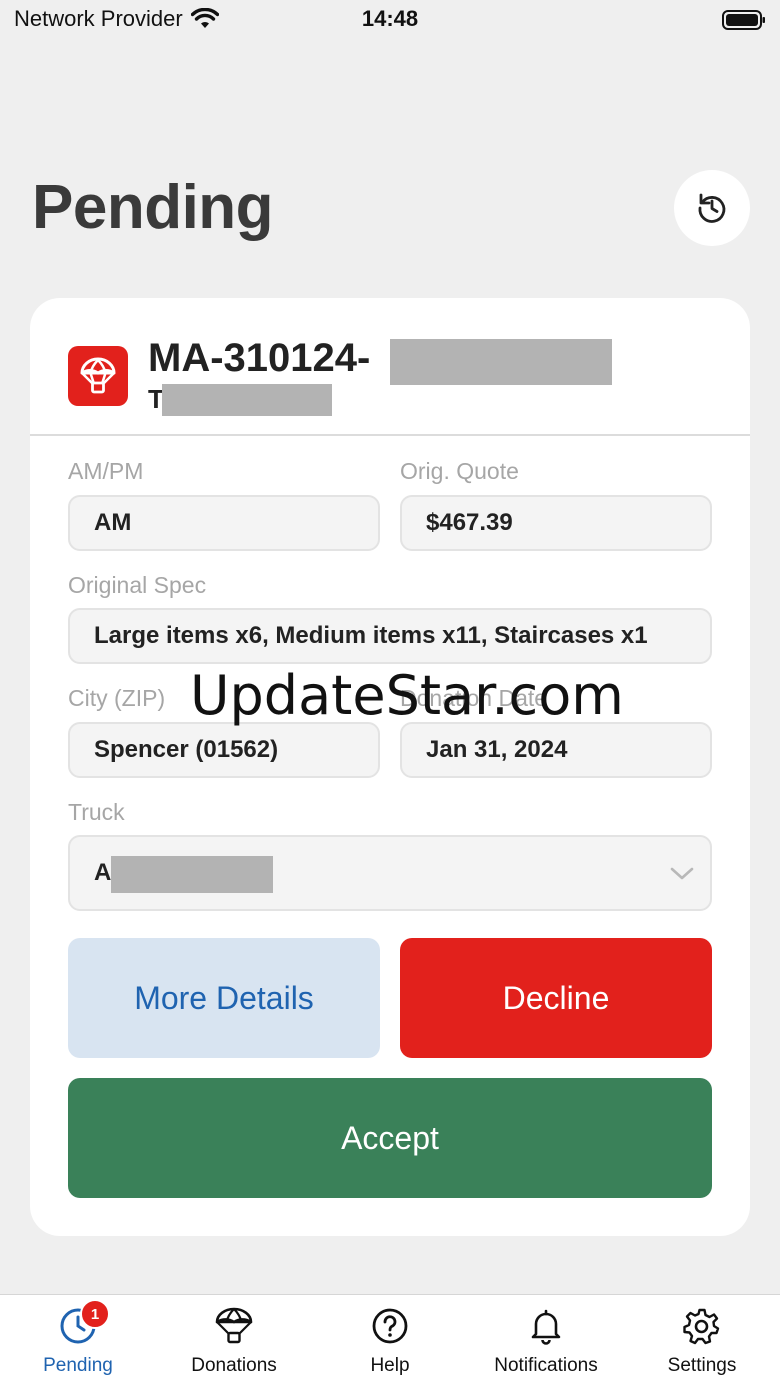 Image resolution: width=780 pixels, height=1387 pixels. I want to click on bell-icon, so click(546, 1327).